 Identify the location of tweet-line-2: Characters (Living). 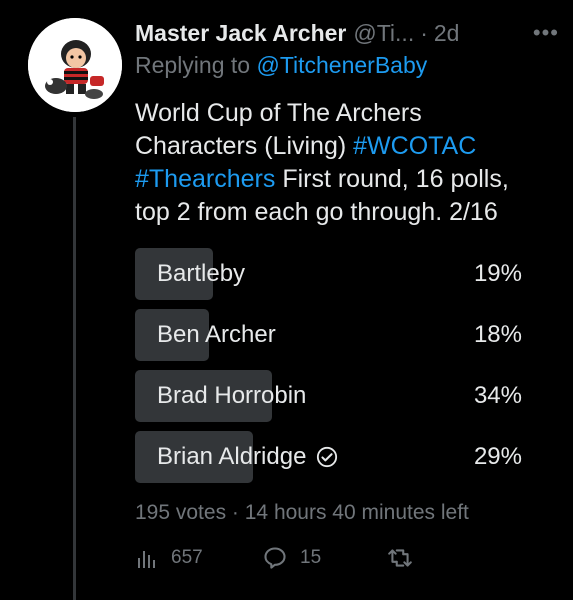
(241, 146).